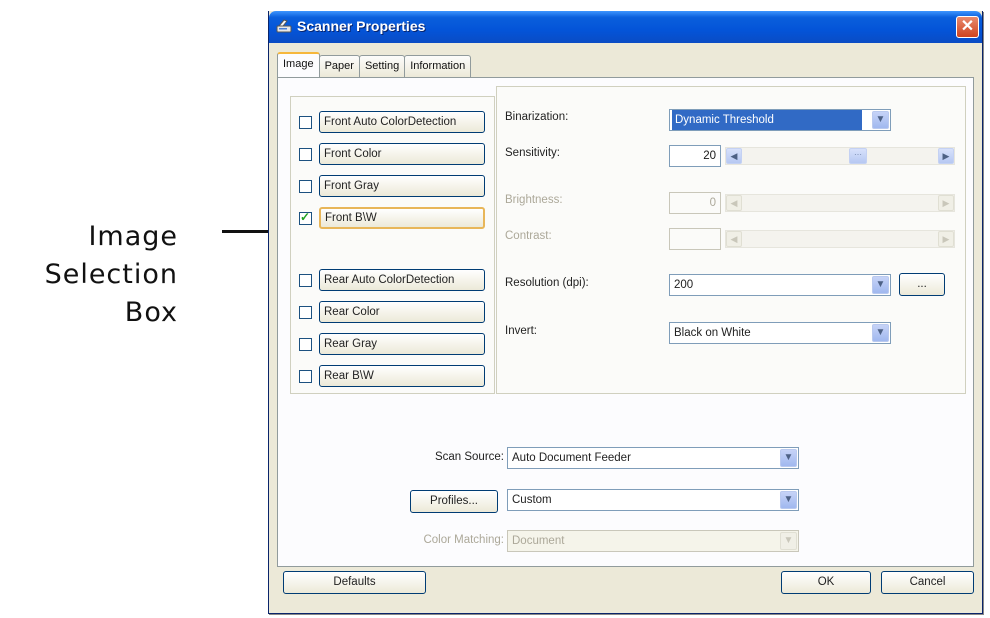  What do you see at coordinates (402, 344) in the screenshot?
I see `rear-gray-button: Rear Gray` at bounding box center [402, 344].